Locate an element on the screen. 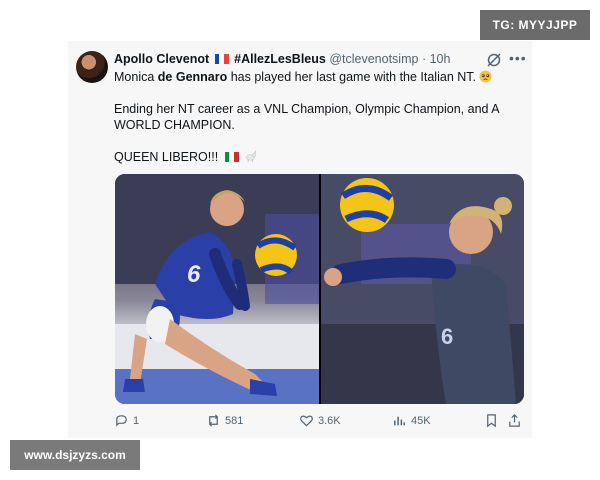  share-icon is located at coordinates (514, 420).